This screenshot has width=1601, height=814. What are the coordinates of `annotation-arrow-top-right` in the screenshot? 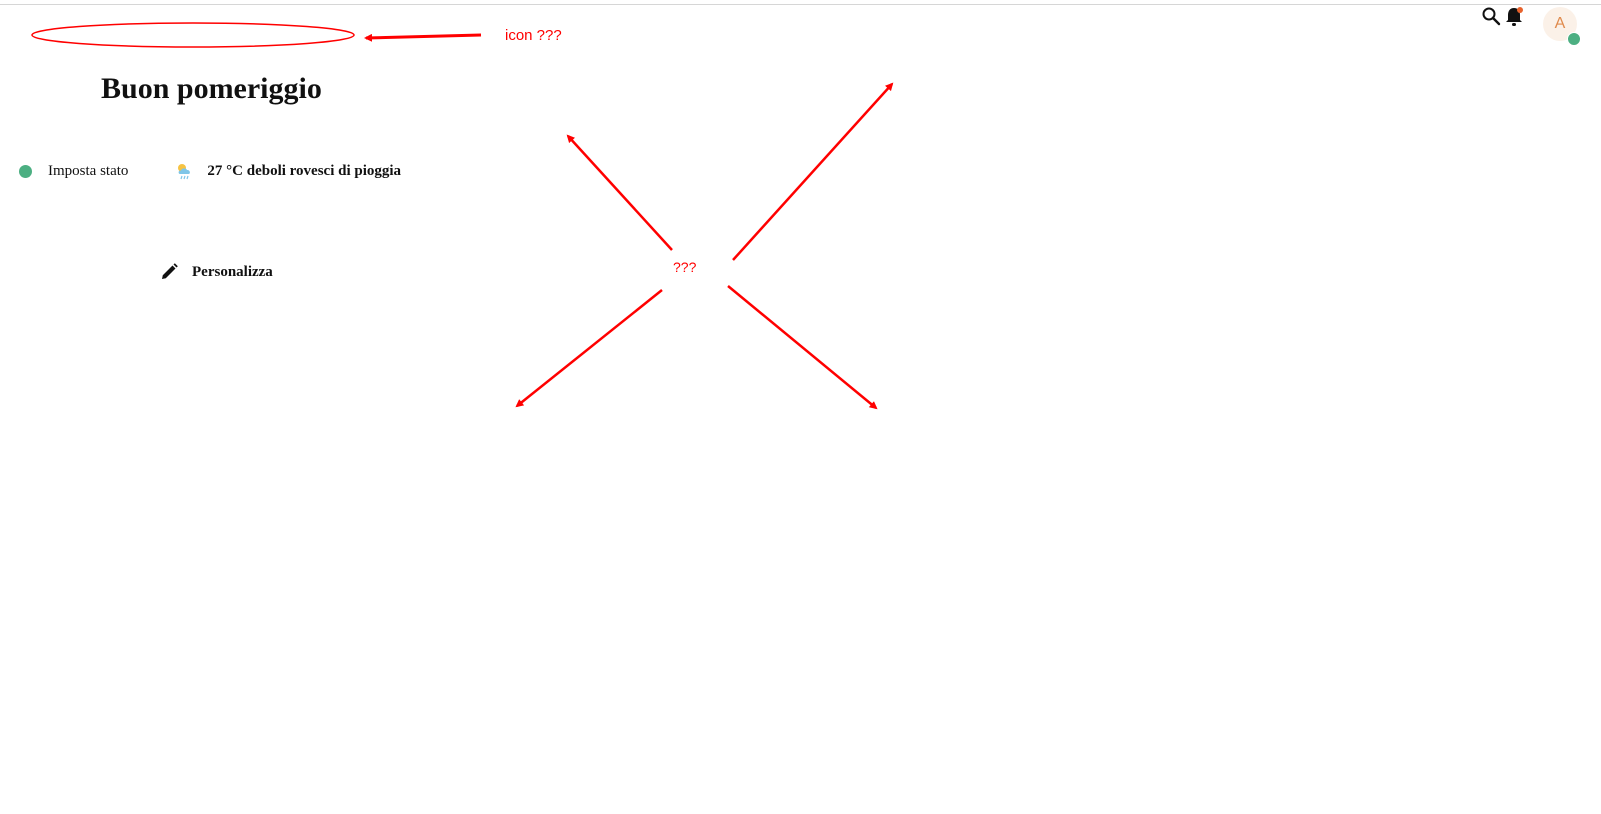 It's located at (813, 171).